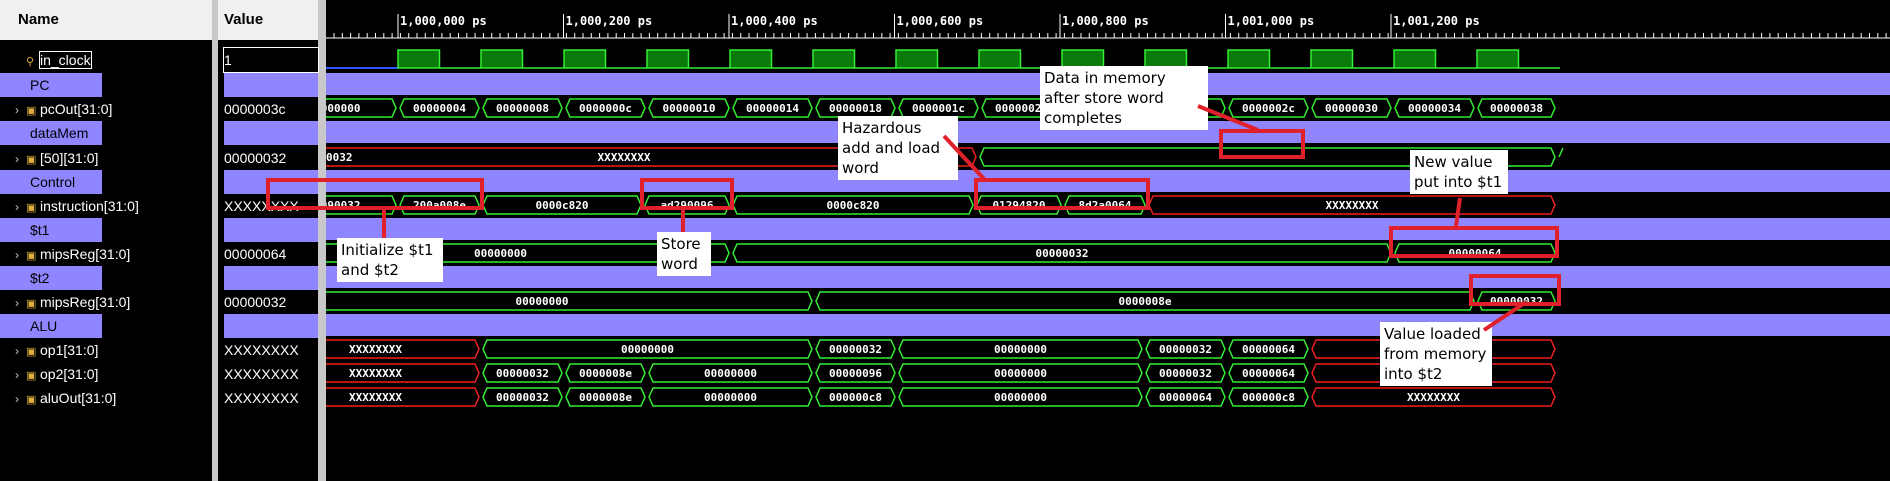 This screenshot has height=481, width=1890. I want to click on signal-name-row: ⚲ in_clock, so click(46, 60).